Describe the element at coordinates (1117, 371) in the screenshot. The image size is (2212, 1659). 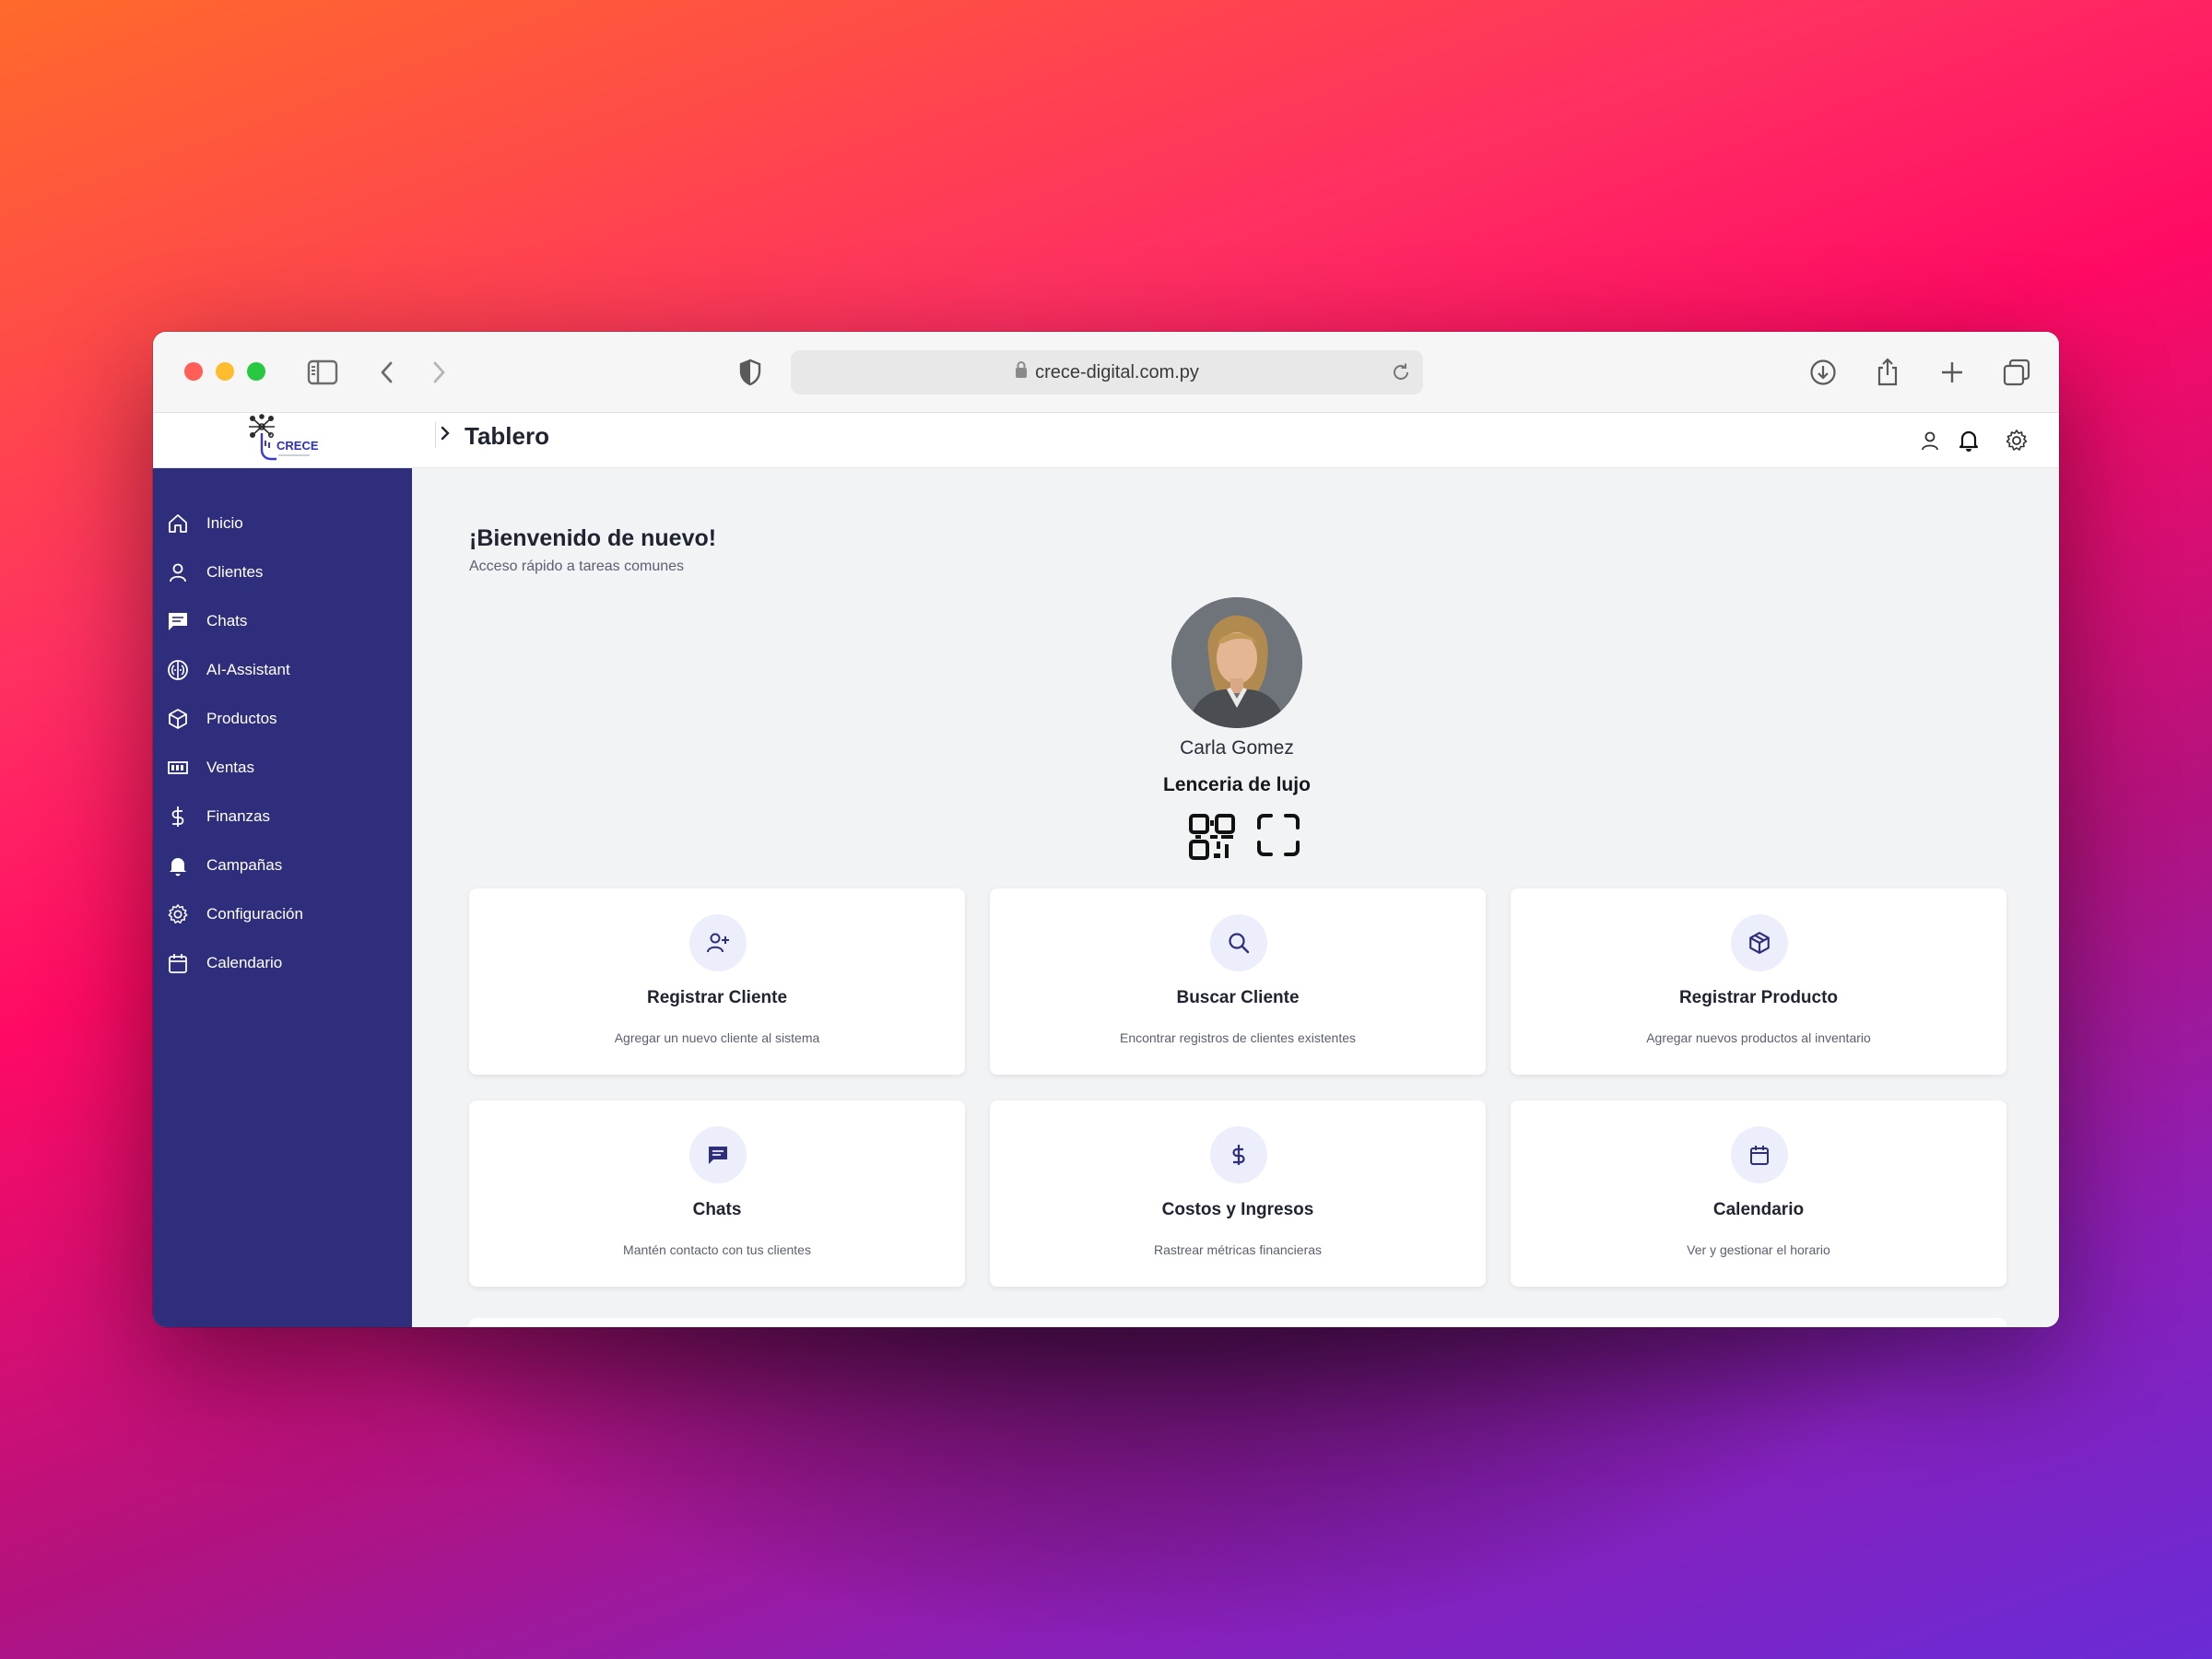
I see `url-text: crece-digital.com.py` at that location.